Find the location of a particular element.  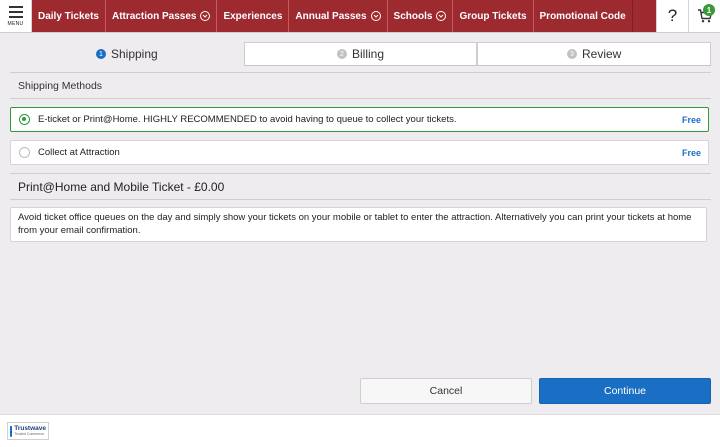

nav-label: Attraction Passes is located at coordinates (154, 16).